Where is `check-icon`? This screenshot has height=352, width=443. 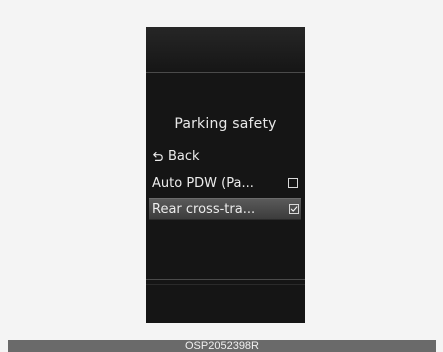 check-icon is located at coordinates (294, 209).